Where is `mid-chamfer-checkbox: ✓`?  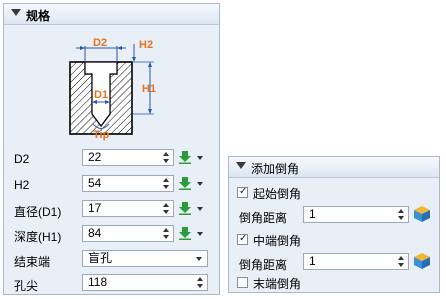
mid-chamfer-checkbox: ✓ is located at coordinates (242, 239).